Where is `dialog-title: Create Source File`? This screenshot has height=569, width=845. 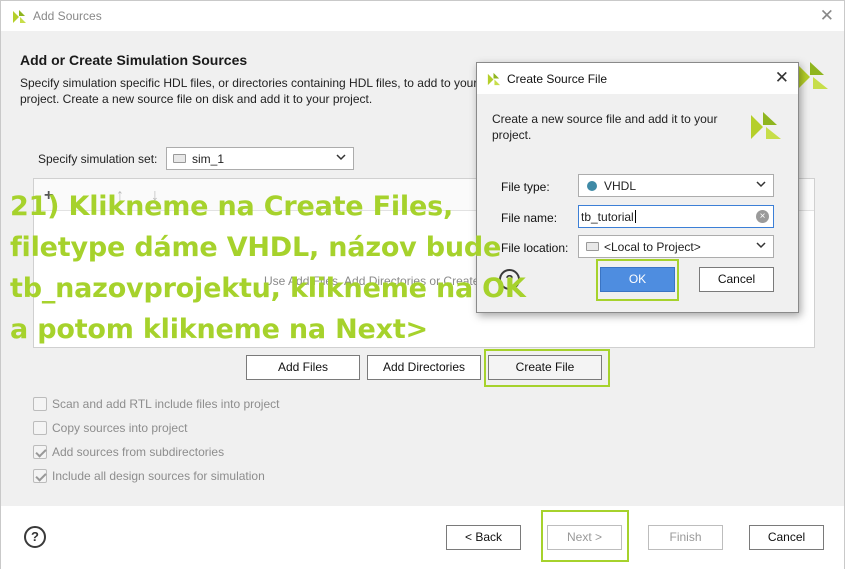 dialog-title: Create Source File is located at coordinates (557, 79).